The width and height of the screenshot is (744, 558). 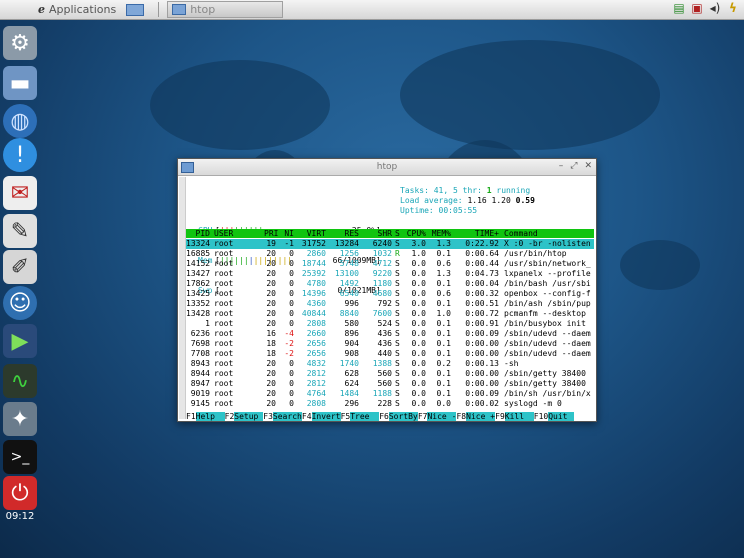 I want to click on cell-command: /sbin/udevd --daem, so click(x=547, y=333).